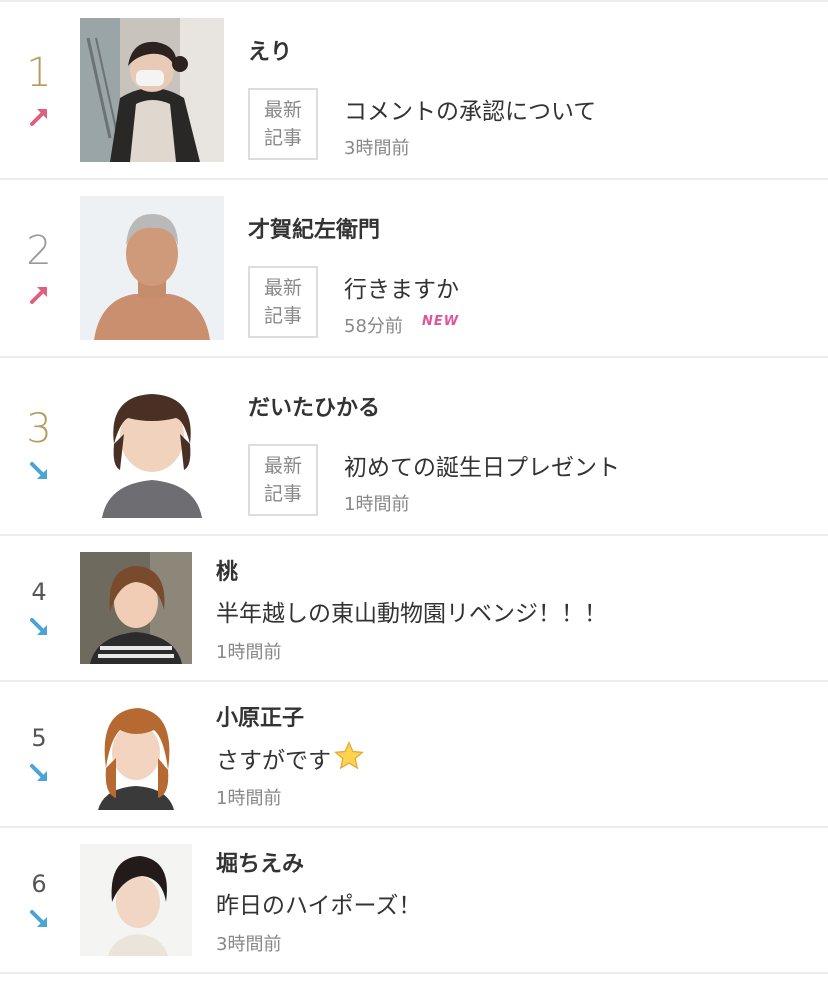  What do you see at coordinates (227, 570) in the screenshot?
I see `blogger-name: 桃` at bounding box center [227, 570].